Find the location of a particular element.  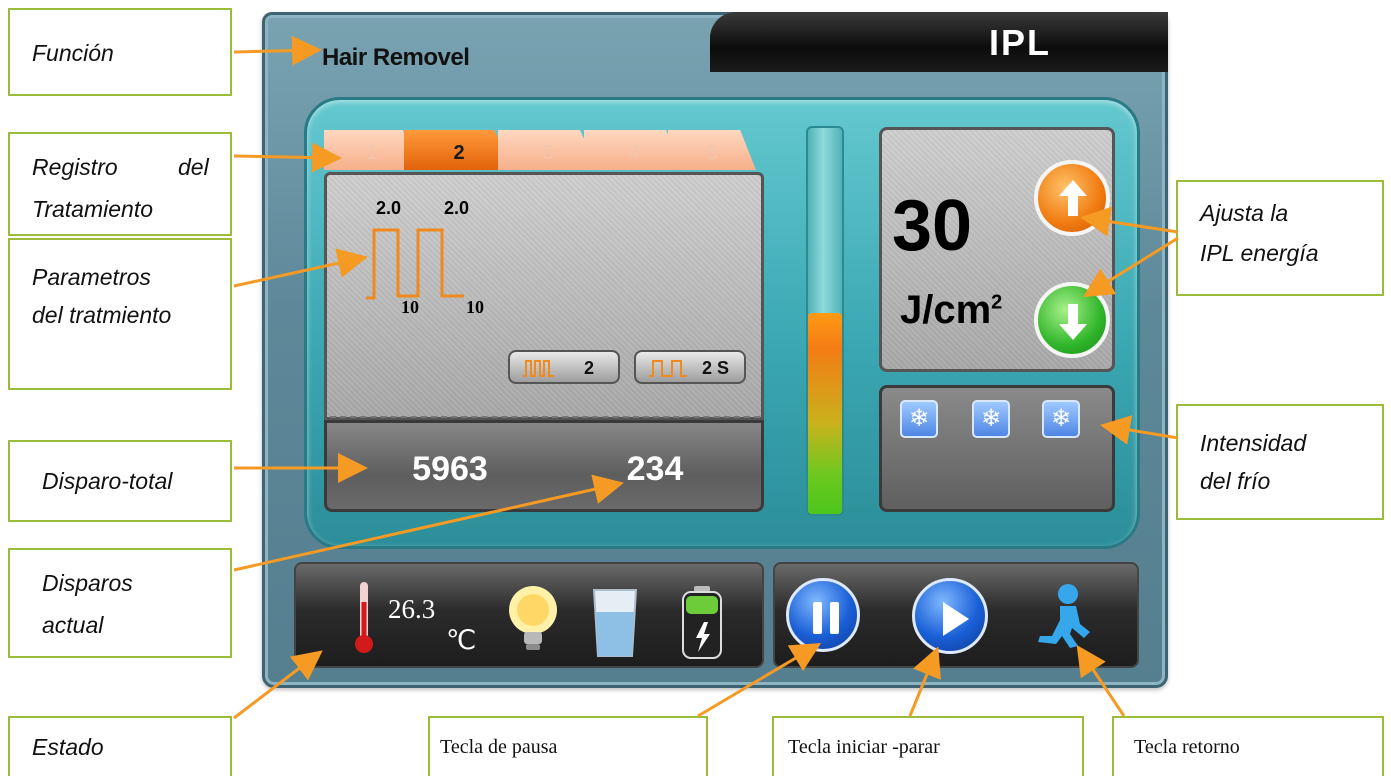

thermometer-icon is located at coordinates (364, 617).